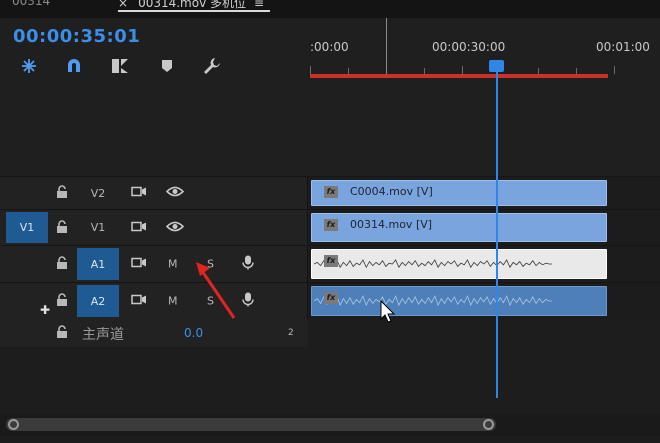  I want to click on ruler-label-start: :00:00, so click(329, 47).